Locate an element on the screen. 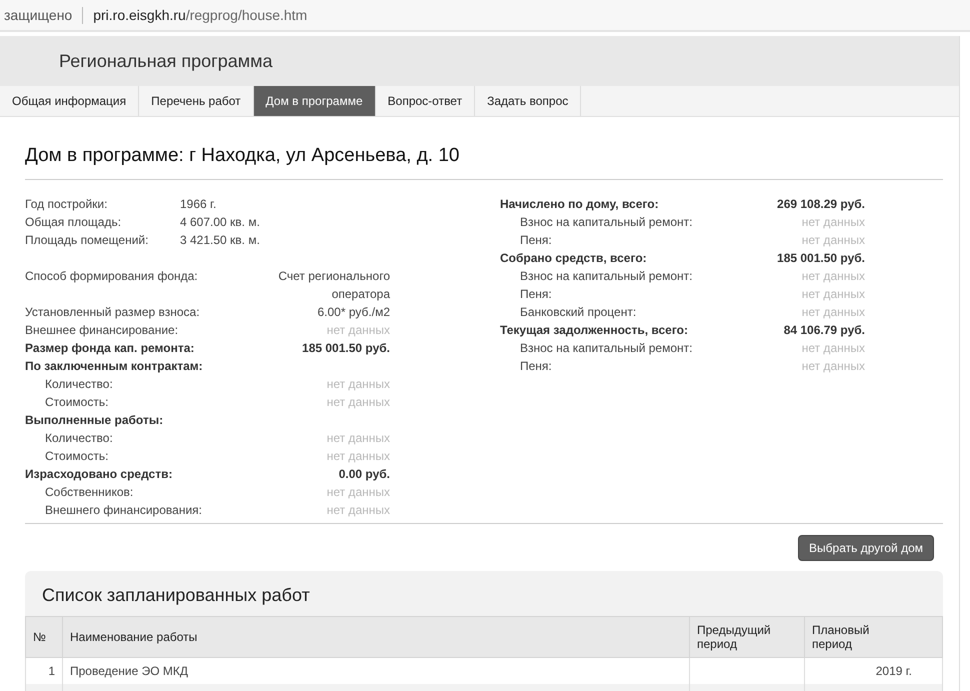  field-value: 84 106.79 руб. is located at coordinates (824, 330).